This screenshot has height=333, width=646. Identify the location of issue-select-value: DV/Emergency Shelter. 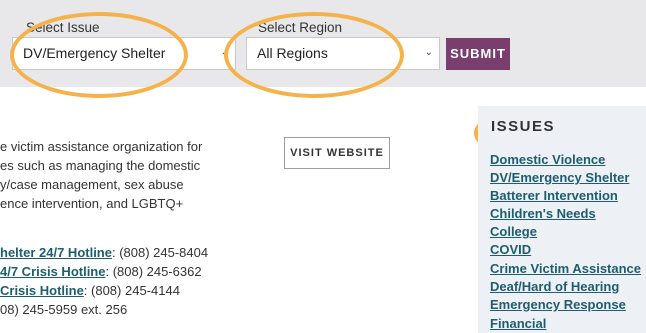
(94, 53).